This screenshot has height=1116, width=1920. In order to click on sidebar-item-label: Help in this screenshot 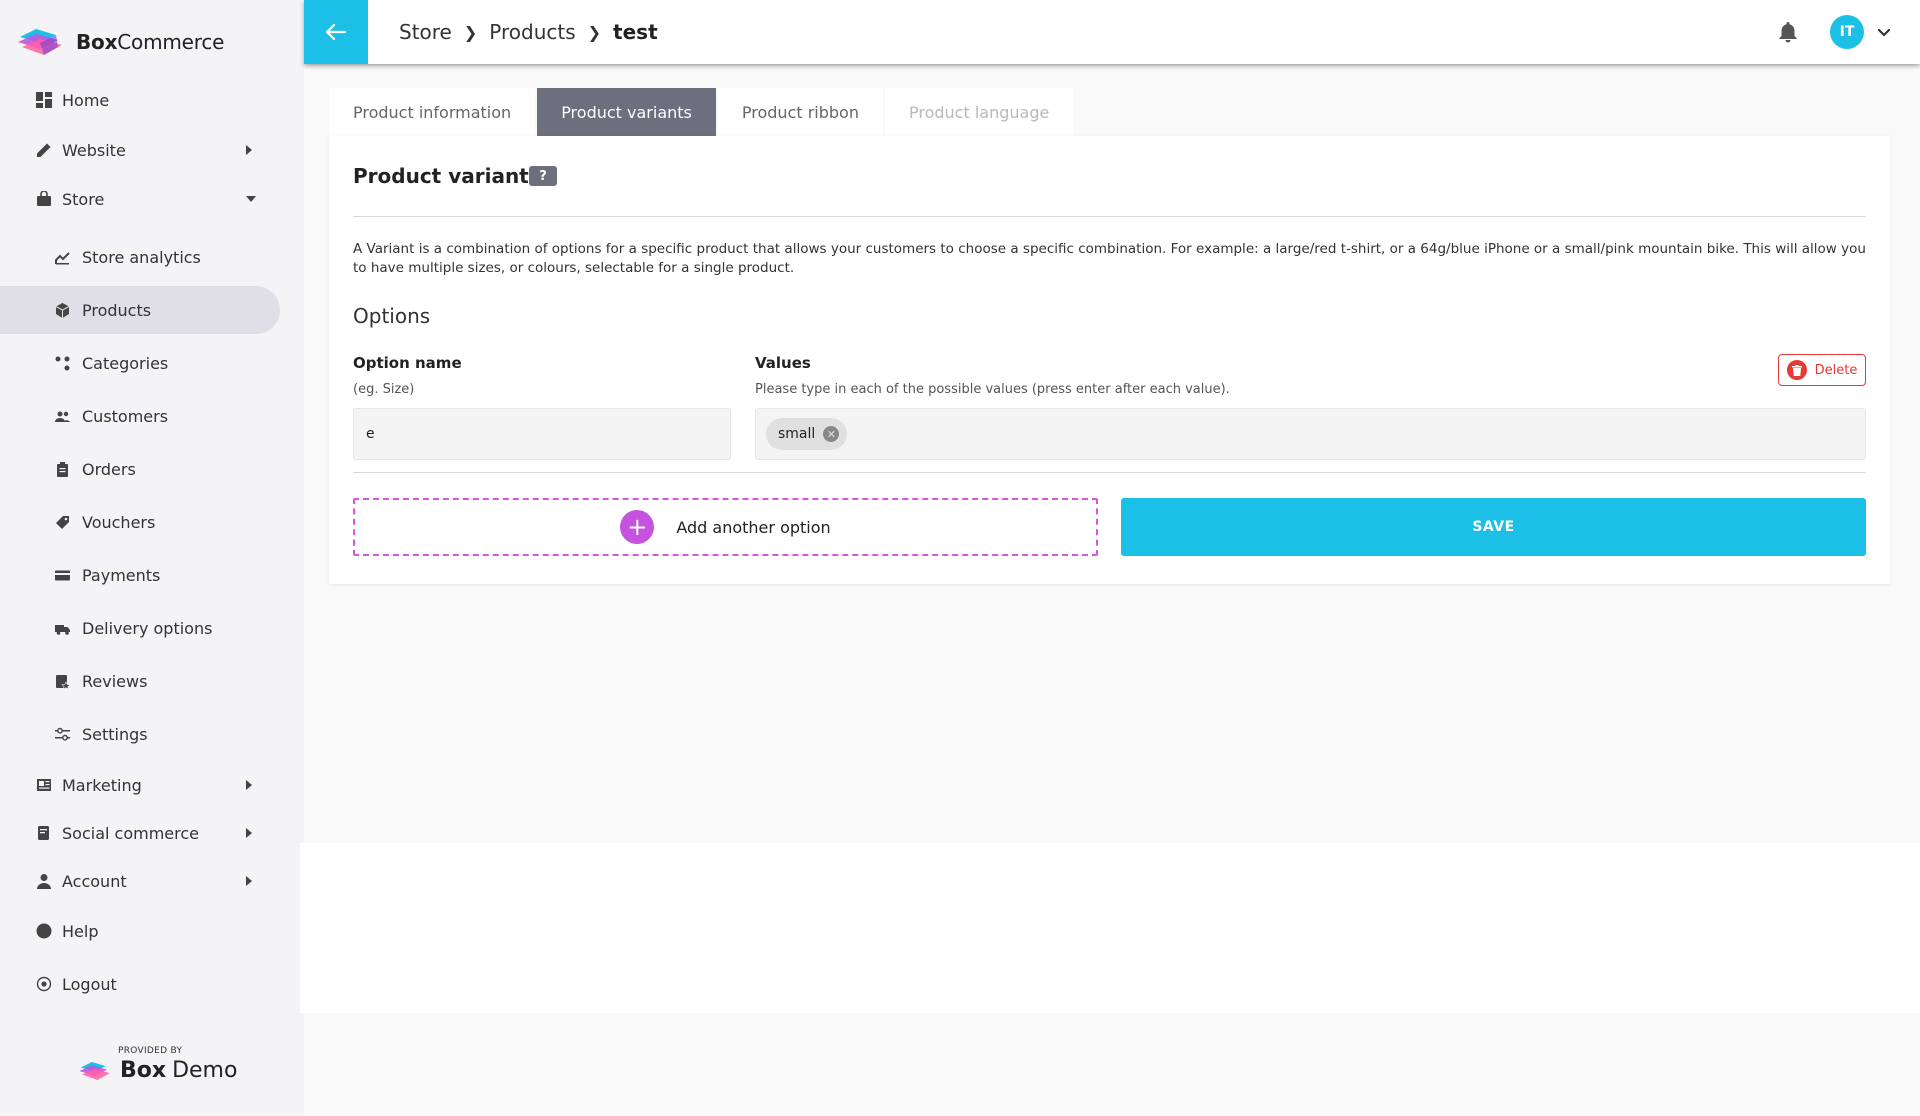, I will do `click(80, 931)`.